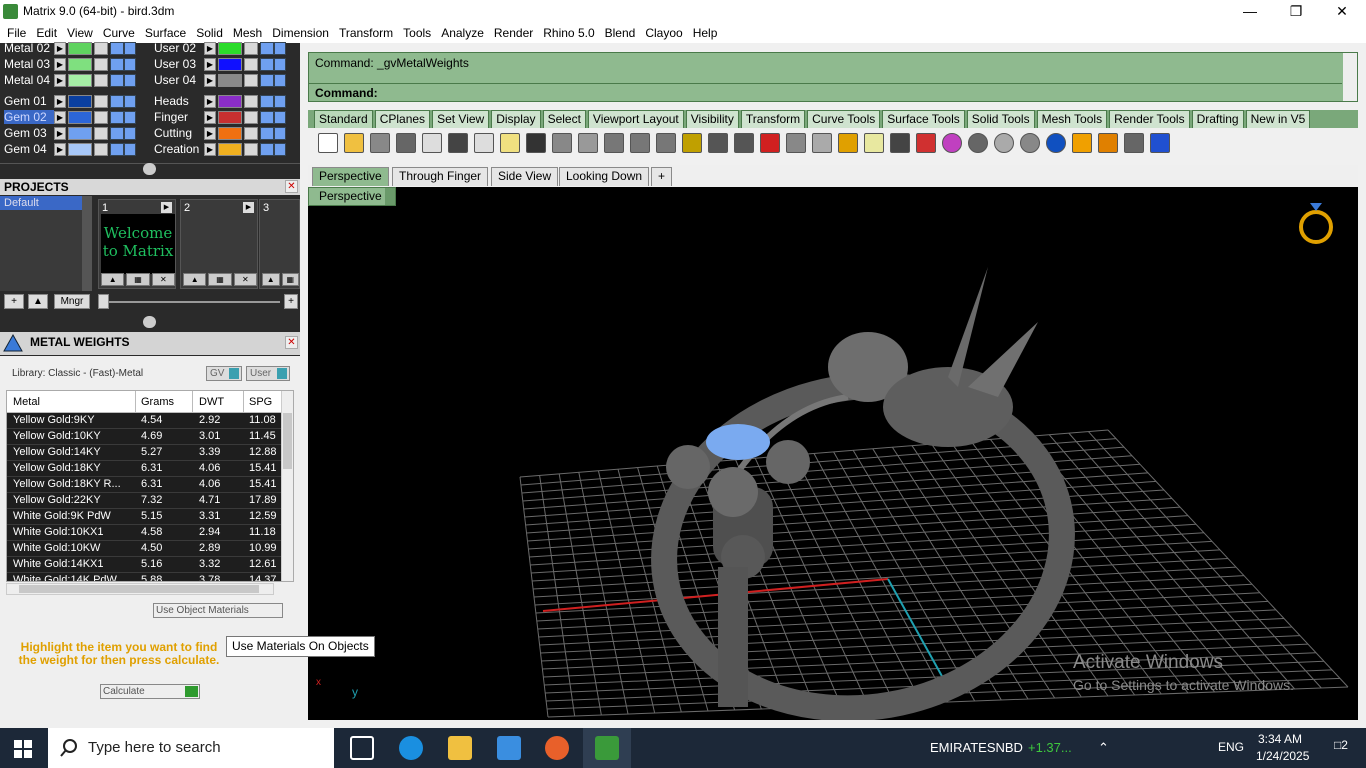  Describe the element at coordinates (604, 176) in the screenshot. I see `tab-looking-down: Looking Down` at that location.